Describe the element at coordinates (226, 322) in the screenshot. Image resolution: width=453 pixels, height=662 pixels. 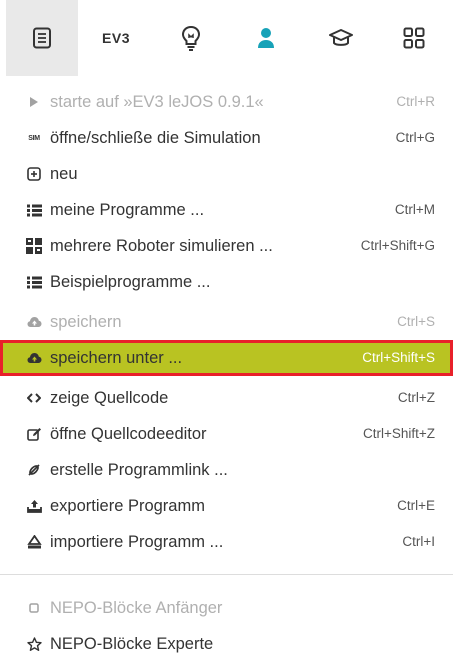
I see `menu-item-save: speichern Ctrl+S` at that location.